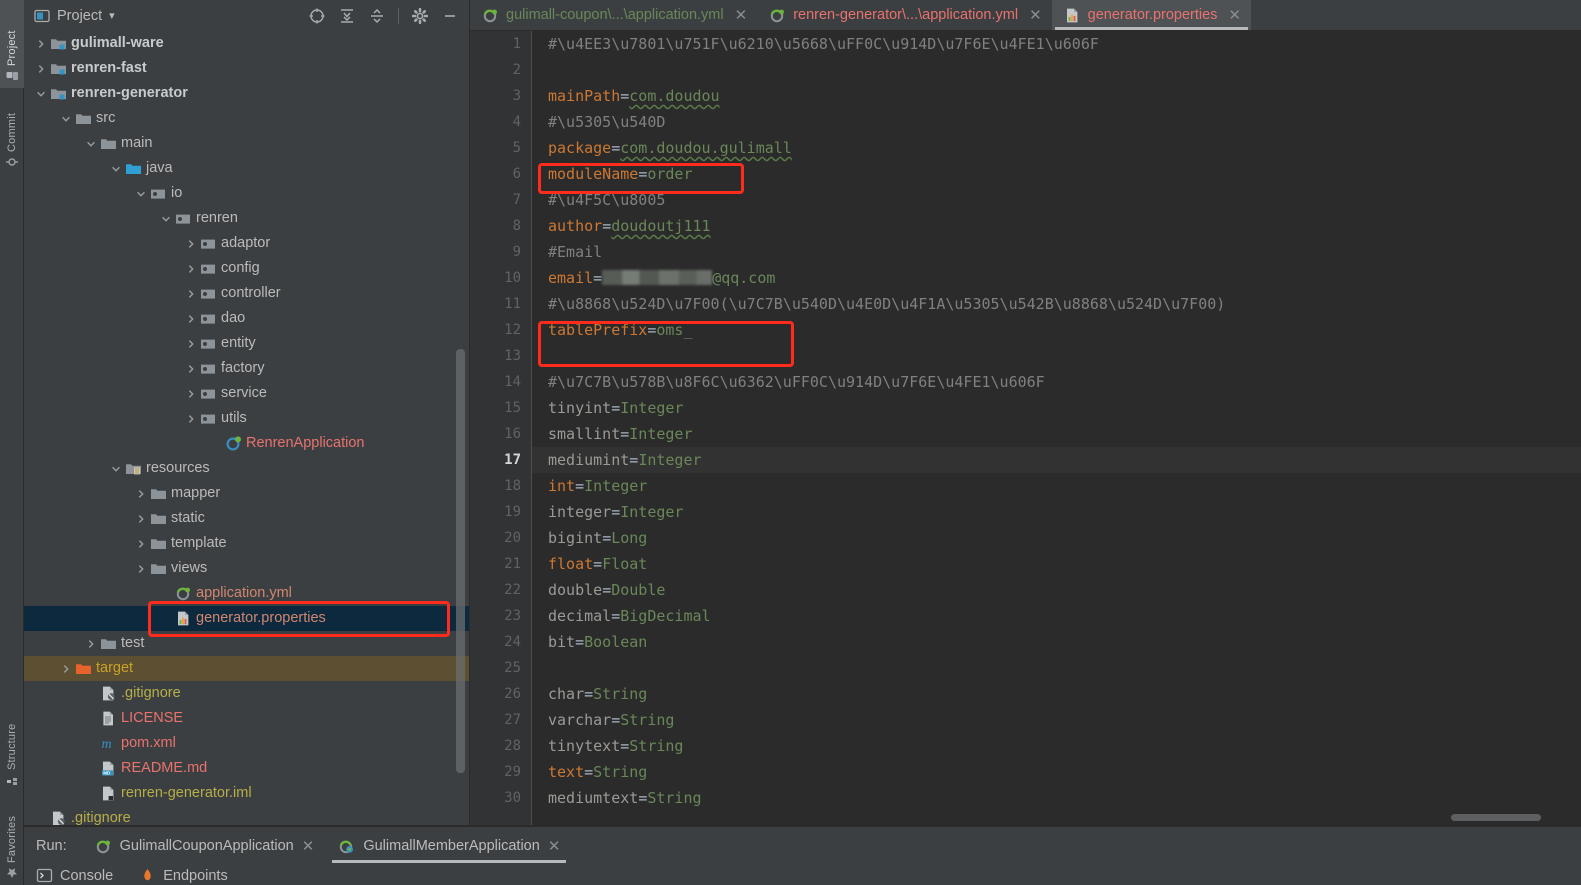 This screenshot has width=1581, height=885. What do you see at coordinates (246, 68) in the screenshot?
I see `tree-node: renren-fast` at bounding box center [246, 68].